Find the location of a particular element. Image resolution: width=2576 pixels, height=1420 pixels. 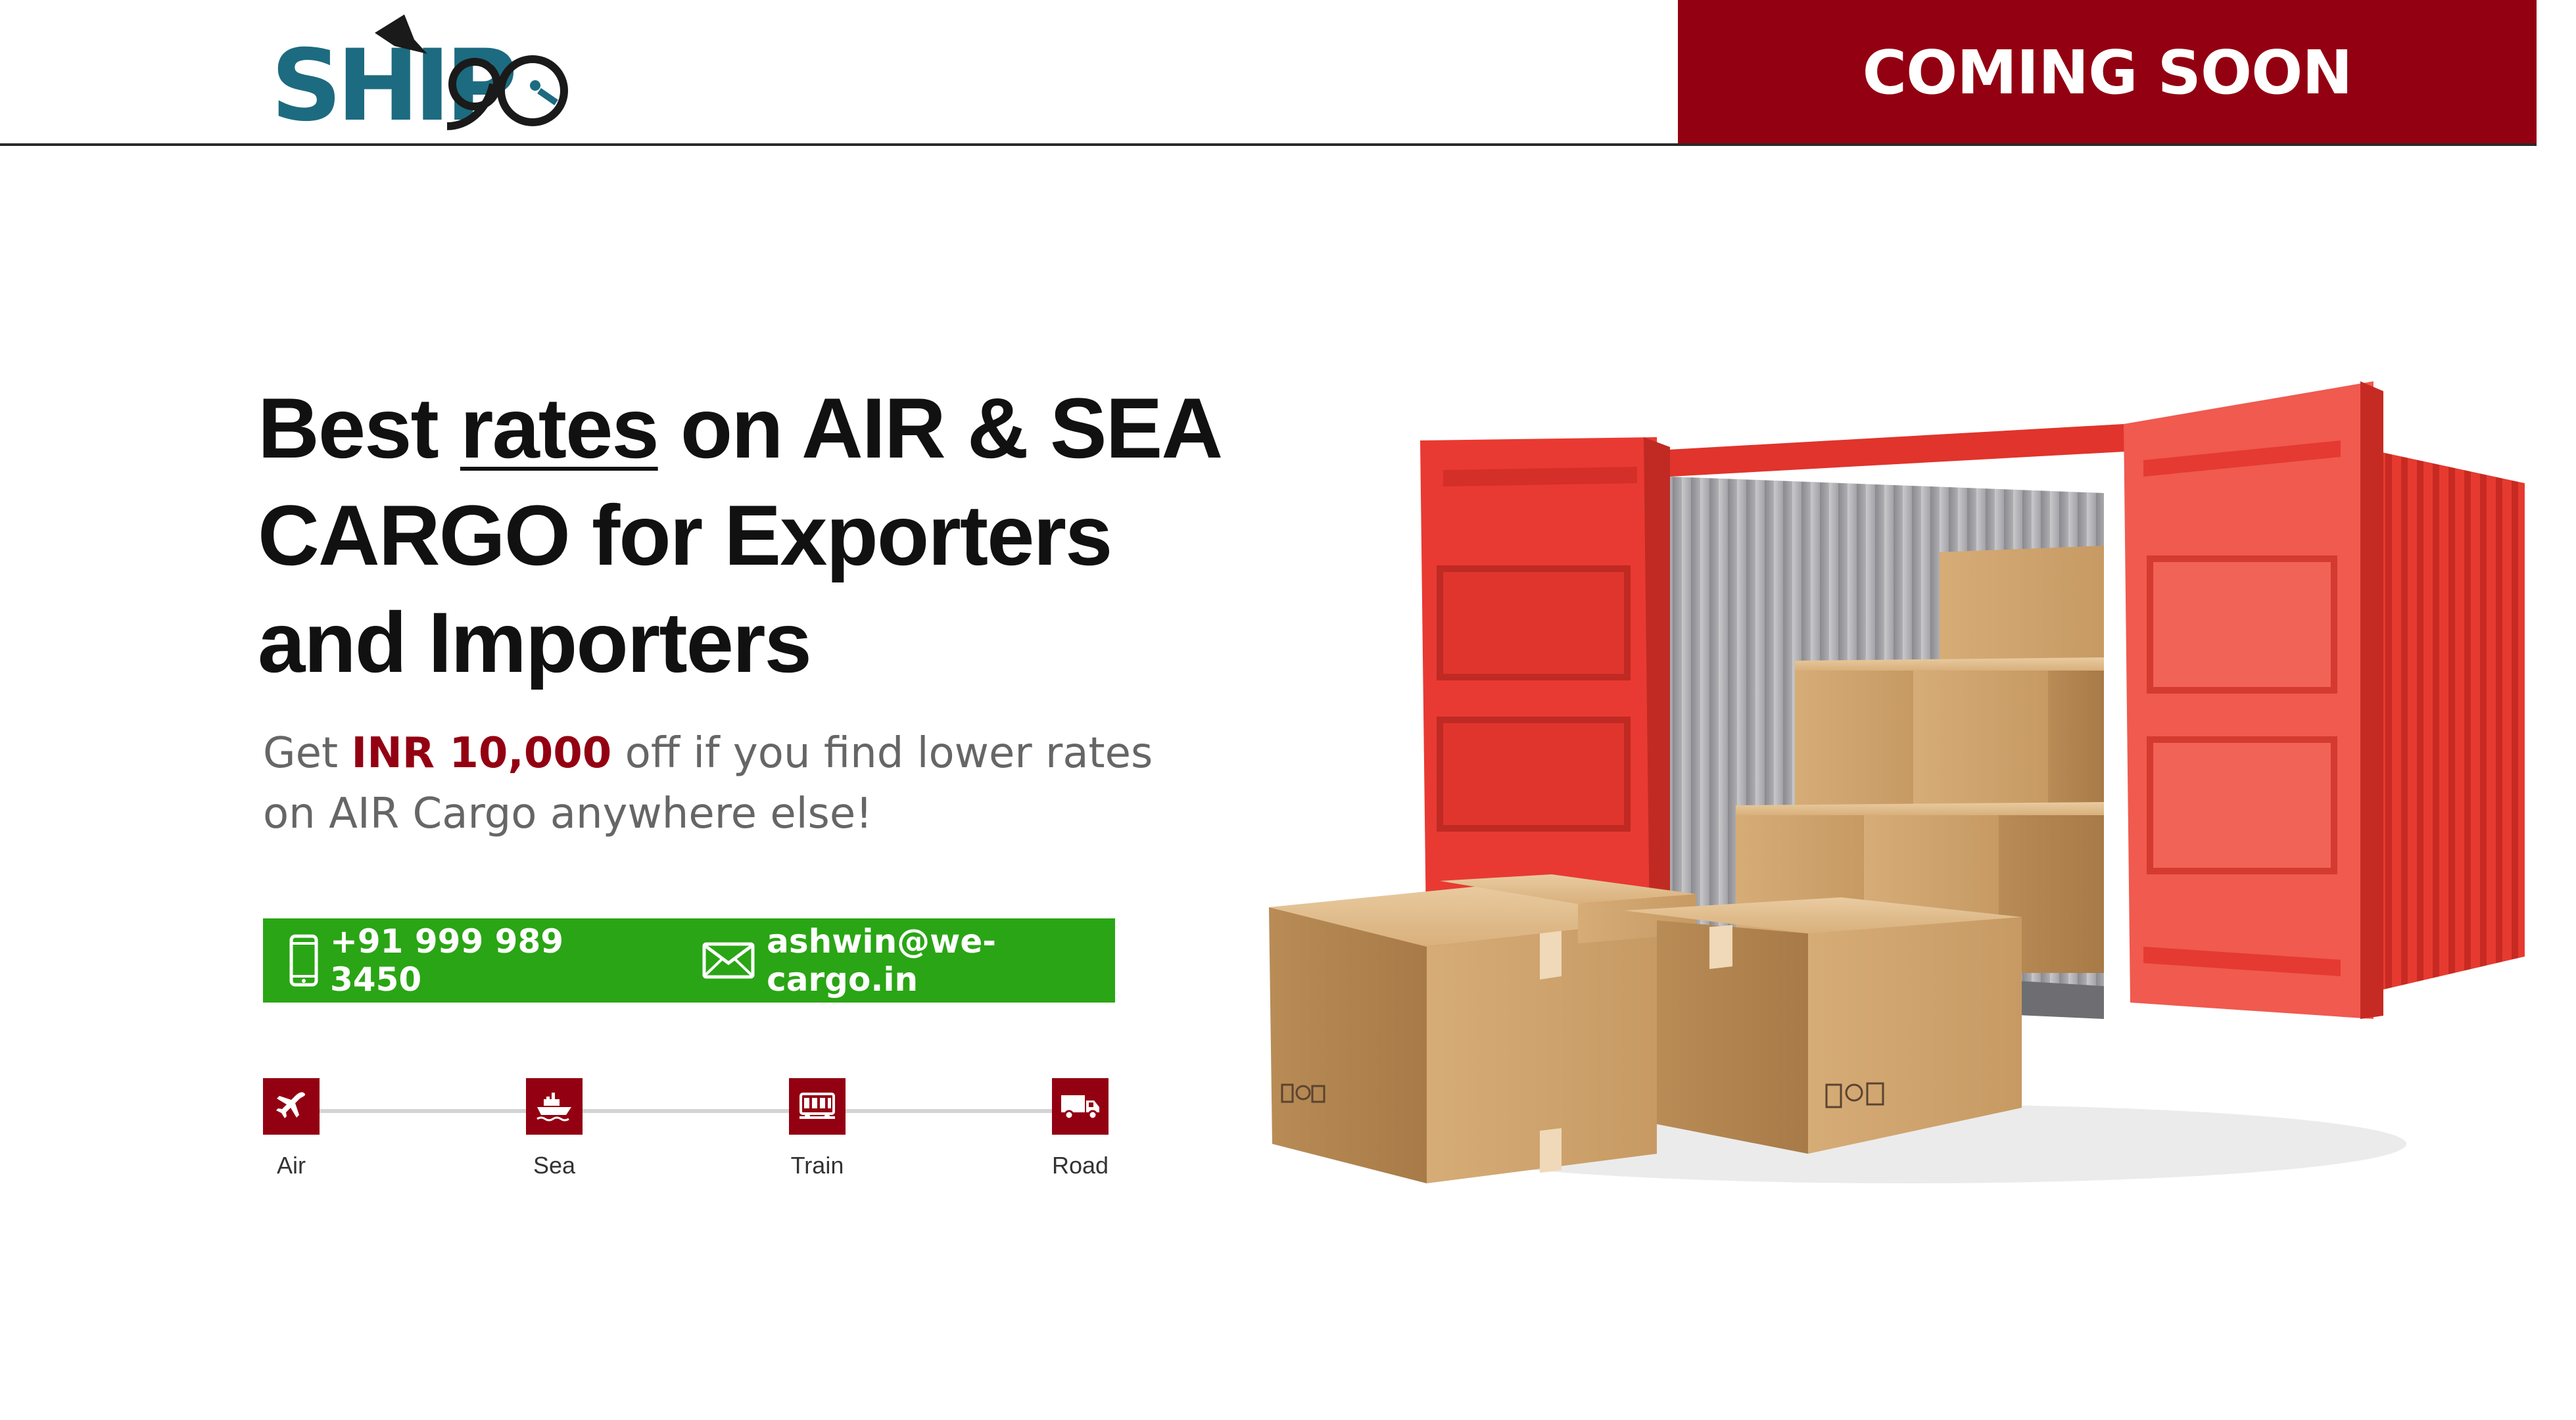

discount-amount: INR 10,000 is located at coordinates (482, 754).